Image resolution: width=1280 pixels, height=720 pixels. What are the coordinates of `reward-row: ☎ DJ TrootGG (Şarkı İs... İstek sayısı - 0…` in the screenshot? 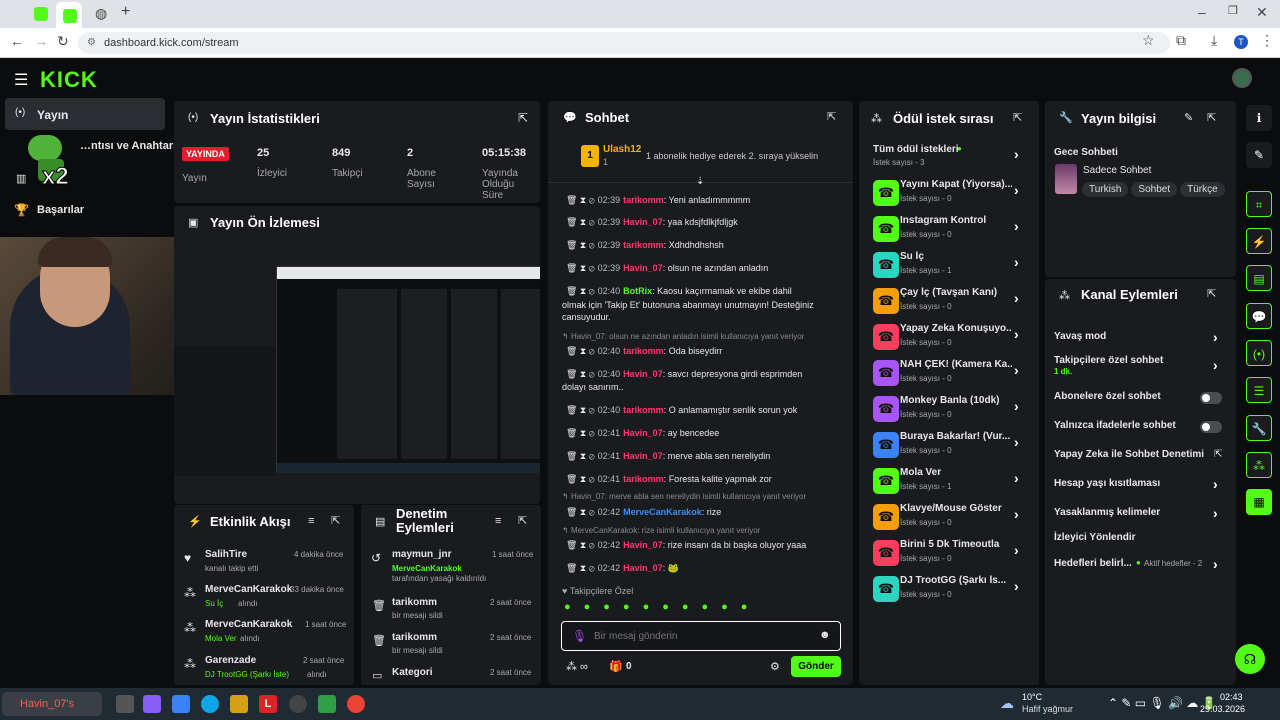 It's located at (949, 589).